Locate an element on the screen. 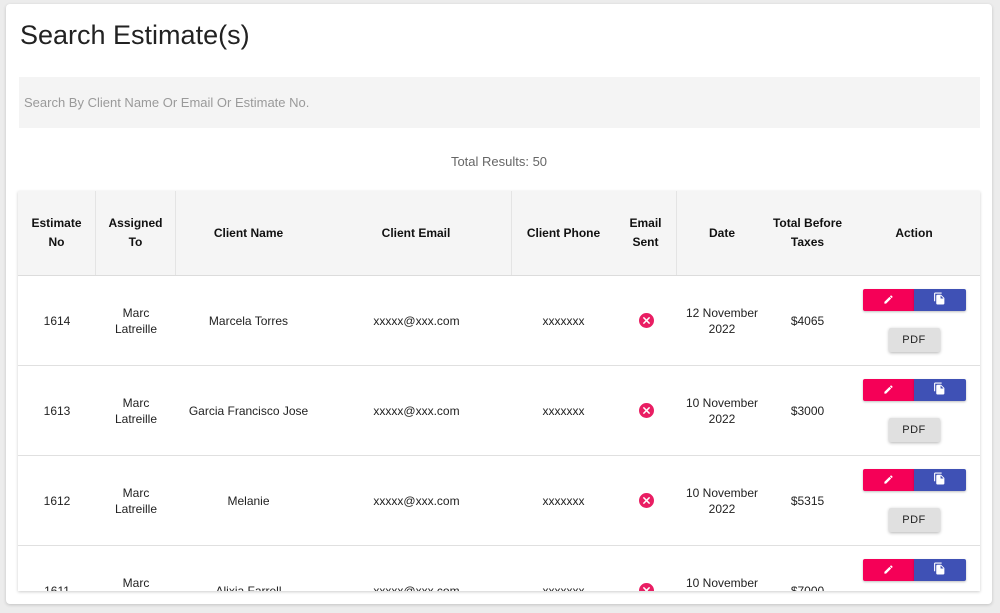 The width and height of the screenshot is (1000, 613). header-date: Date is located at coordinates (721, 232).